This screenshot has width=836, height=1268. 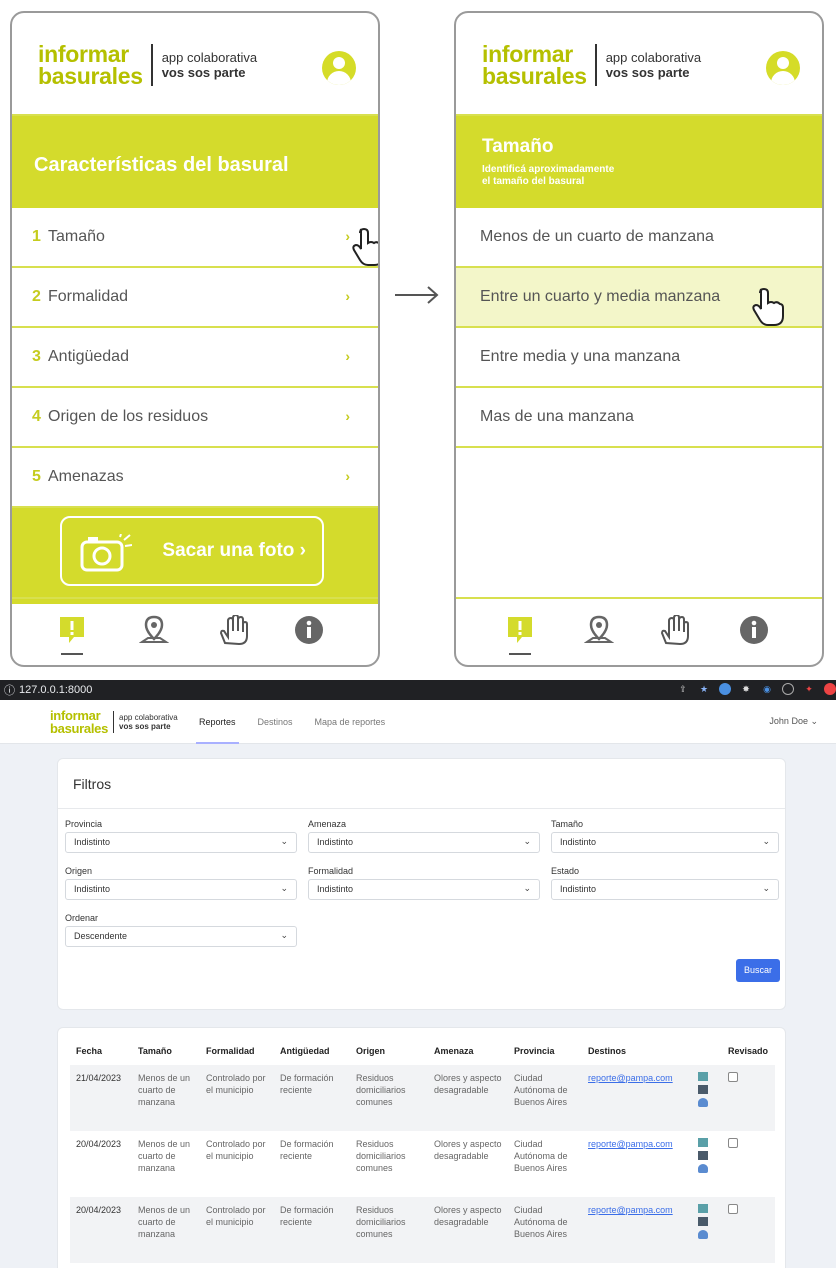 What do you see at coordinates (793, 721) in the screenshot?
I see `user-menu: John Doe ⌄` at bounding box center [793, 721].